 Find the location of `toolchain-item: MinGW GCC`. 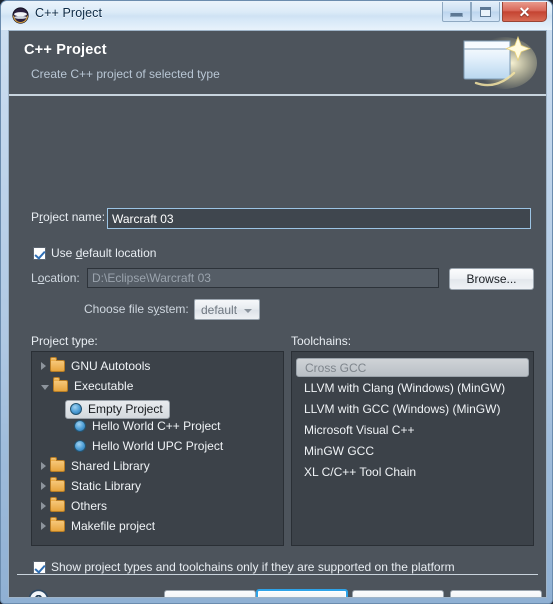

toolchain-item: MinGW GCC is located at coordinates (412, 450).